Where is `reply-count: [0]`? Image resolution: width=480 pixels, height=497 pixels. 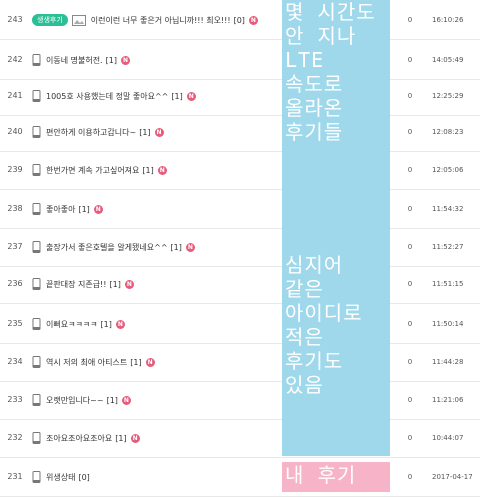 reply-count: [0] is located at coordinates (84, 477).